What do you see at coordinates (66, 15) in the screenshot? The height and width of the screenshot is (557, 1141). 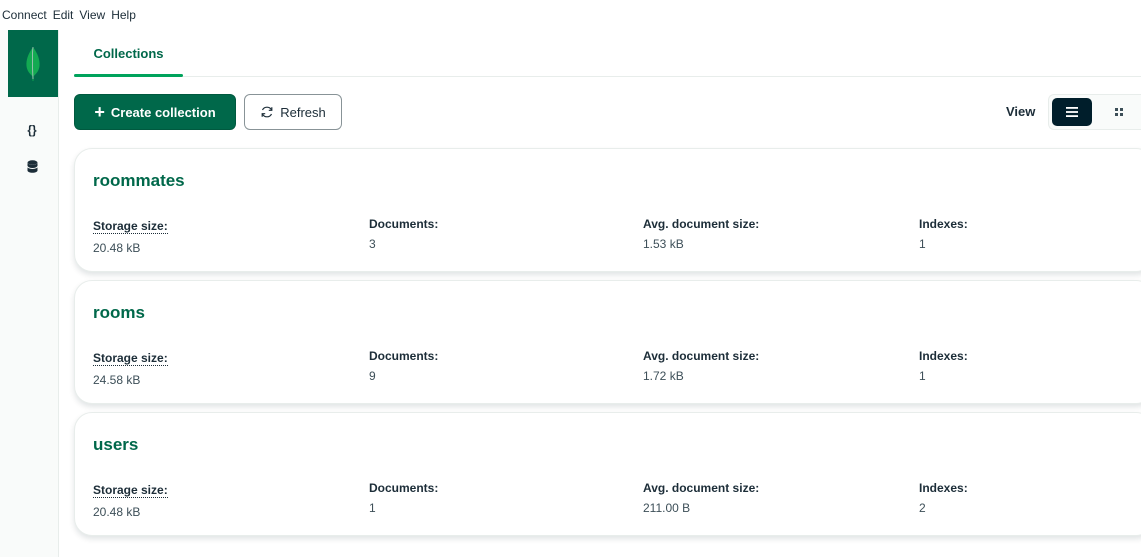 I see `menu-edit: Edit` at bounding box center [66, 15].